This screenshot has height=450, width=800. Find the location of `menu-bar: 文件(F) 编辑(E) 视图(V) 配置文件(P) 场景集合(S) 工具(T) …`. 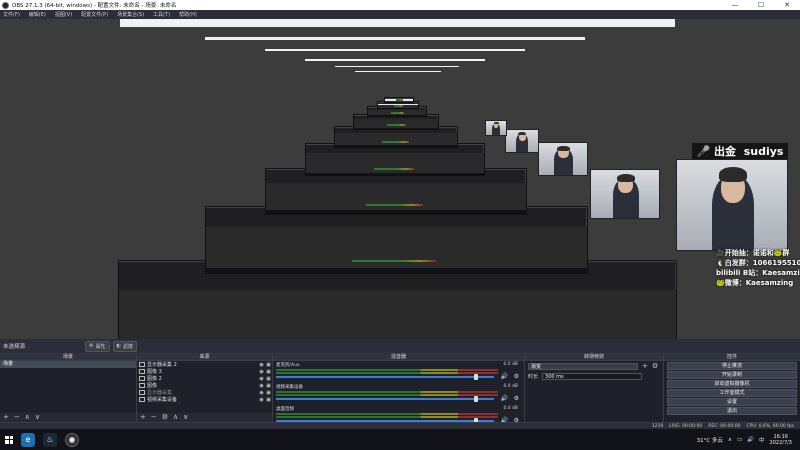

menu-bar: 文件(F) 编辑(E) 视图(V) 配置文件(P) 场景集合(S) 工具(T) … is located at coordinates (400, 14).